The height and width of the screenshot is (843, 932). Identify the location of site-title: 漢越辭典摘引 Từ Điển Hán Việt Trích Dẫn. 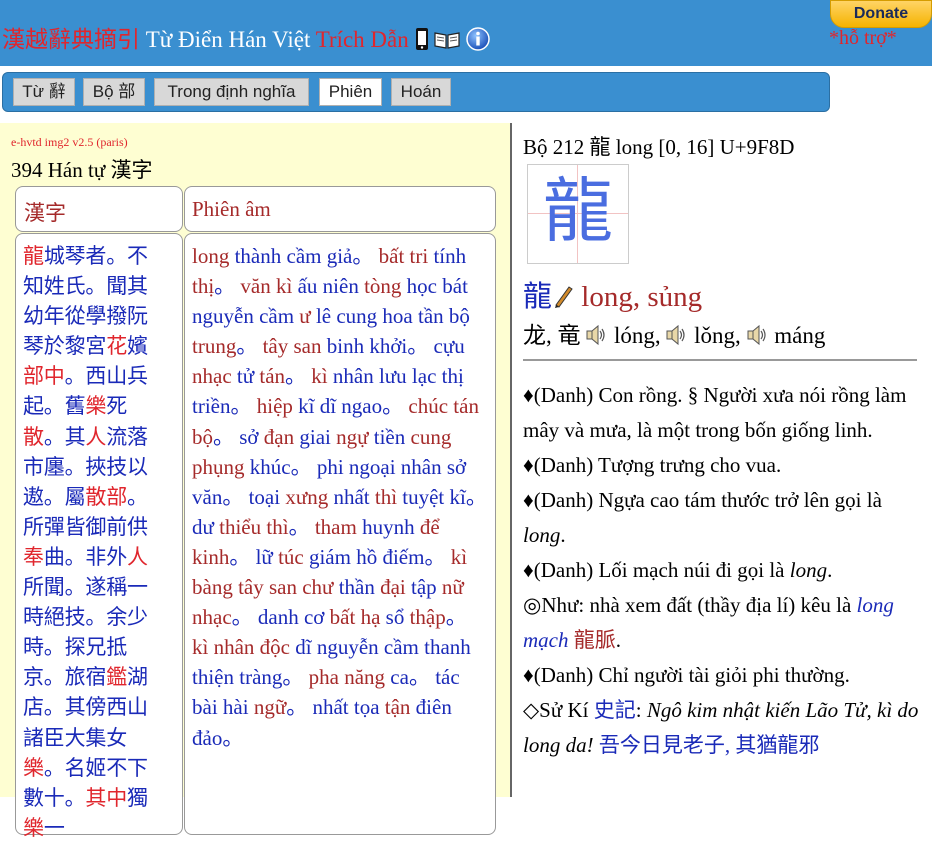
(246, 38).